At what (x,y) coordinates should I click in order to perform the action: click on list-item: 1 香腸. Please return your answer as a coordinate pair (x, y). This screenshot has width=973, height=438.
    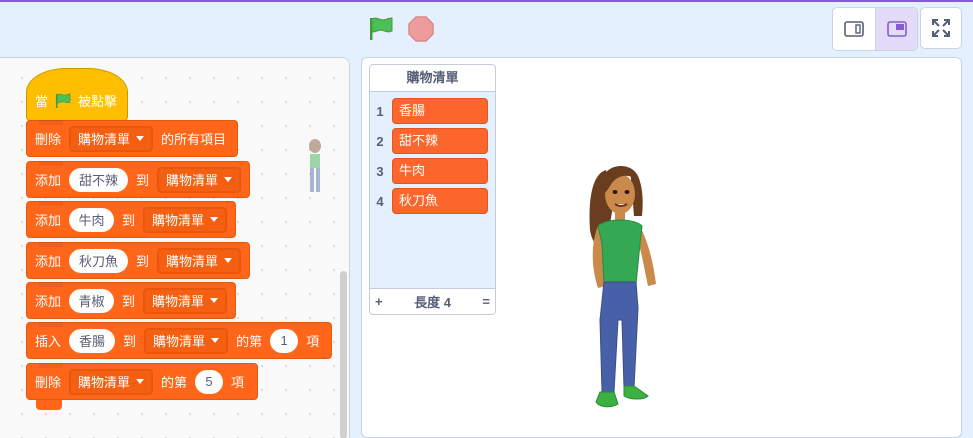
    Looking at the image, I should click on (432, 111).